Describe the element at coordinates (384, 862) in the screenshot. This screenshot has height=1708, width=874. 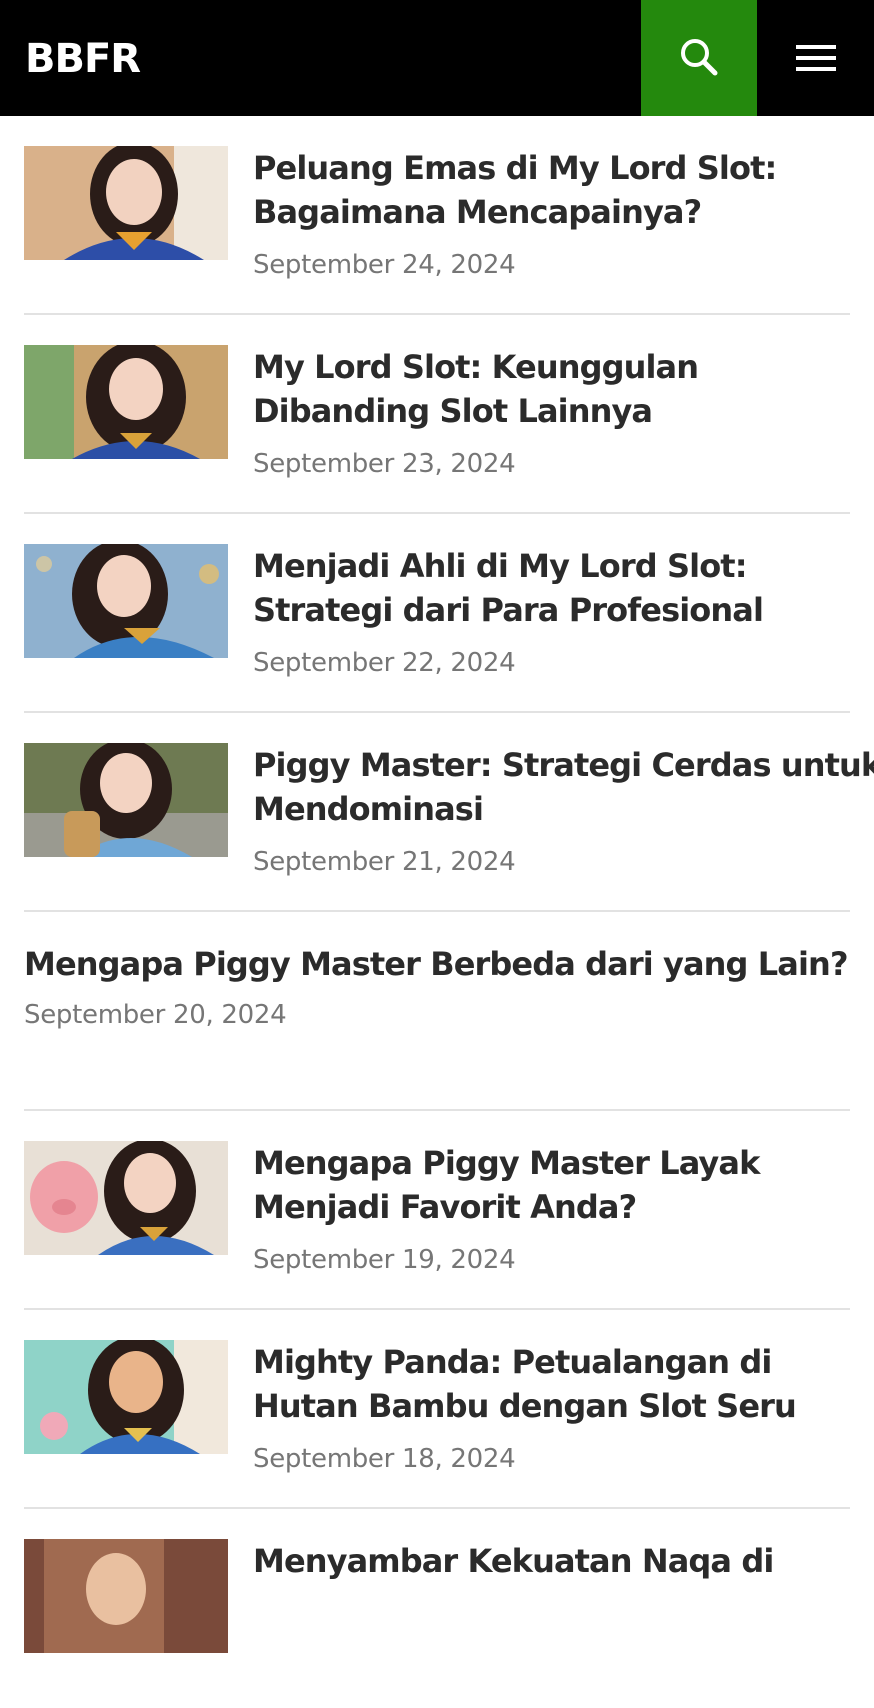
I see `post-date: September 21, 2024` at that location.